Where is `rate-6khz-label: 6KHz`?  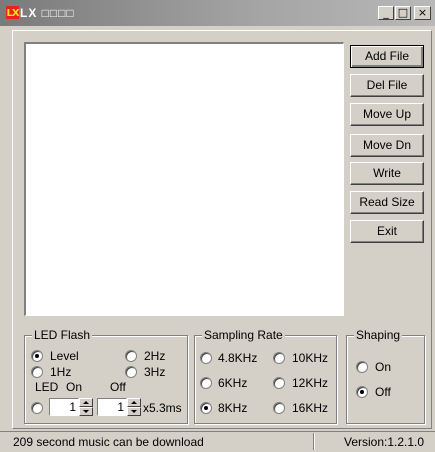
rate-6khz-label: 6KHz is located at coordinates (232, 383).